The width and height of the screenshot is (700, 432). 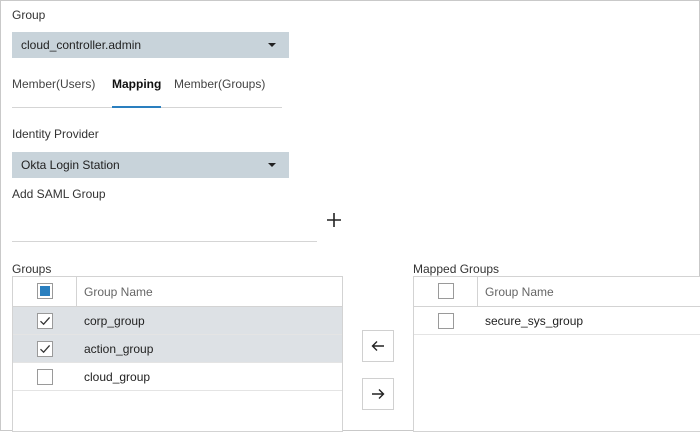 What do you see at coordinates (119, 349) in the screenshot?
I see `group-name-cell: action_group` at bounding box center [119, 349].